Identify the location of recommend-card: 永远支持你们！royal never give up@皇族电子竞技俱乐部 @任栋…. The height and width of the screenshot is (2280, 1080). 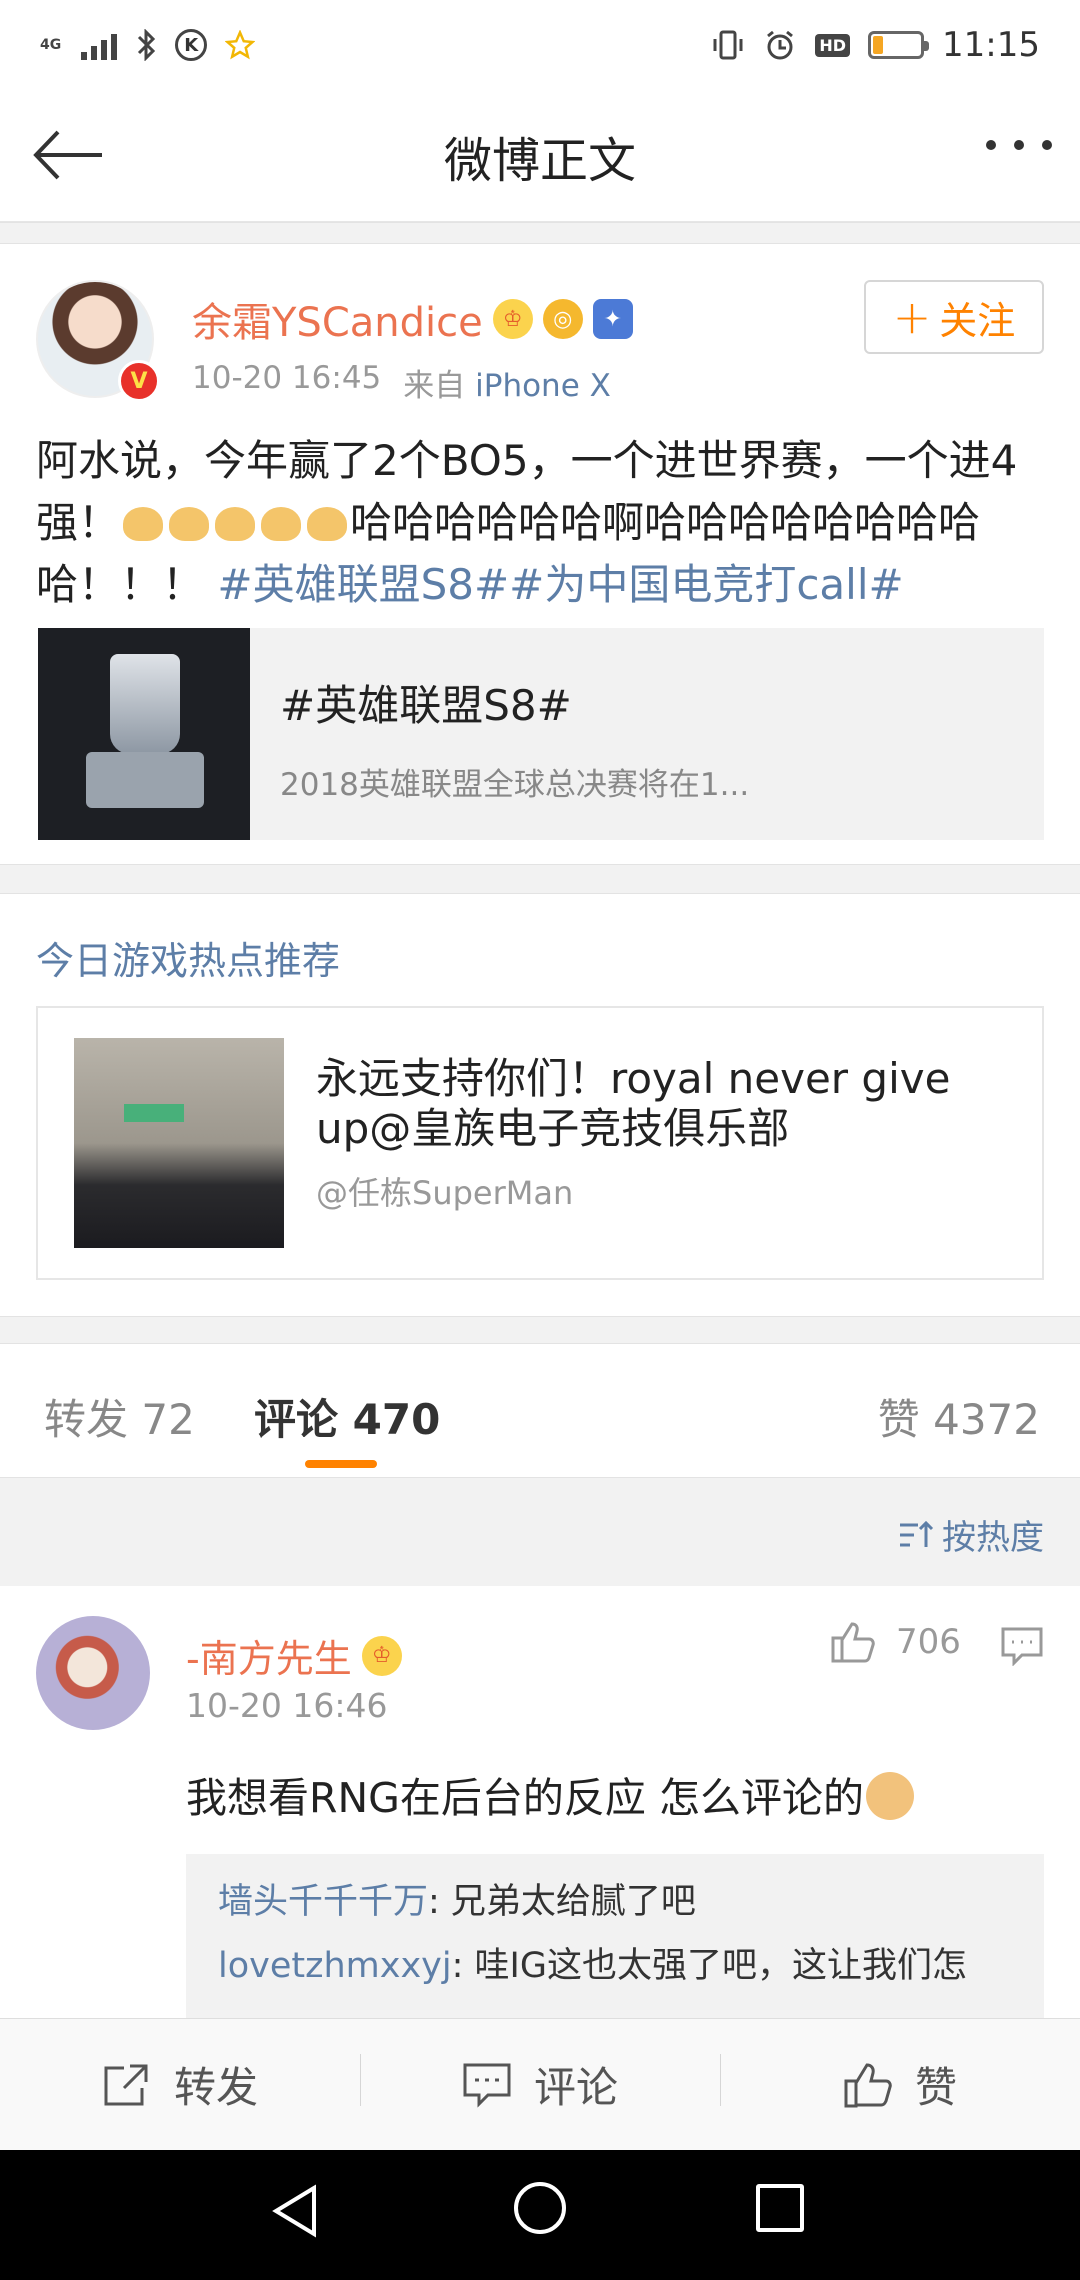
(540, 1143).